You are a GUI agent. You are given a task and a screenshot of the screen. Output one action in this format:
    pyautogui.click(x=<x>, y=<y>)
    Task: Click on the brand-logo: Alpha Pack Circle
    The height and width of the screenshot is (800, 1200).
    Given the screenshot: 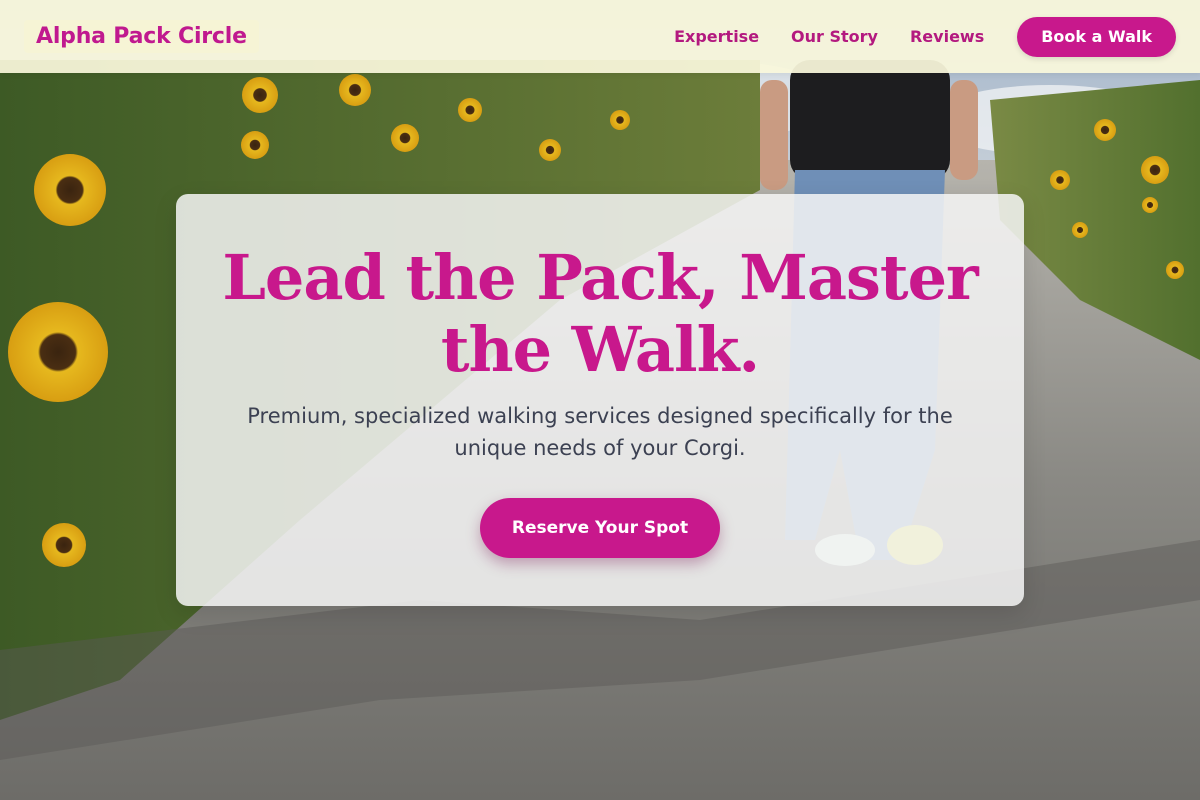 What is the action you would take?
    pyautogui.click(x=141, y=36)
    